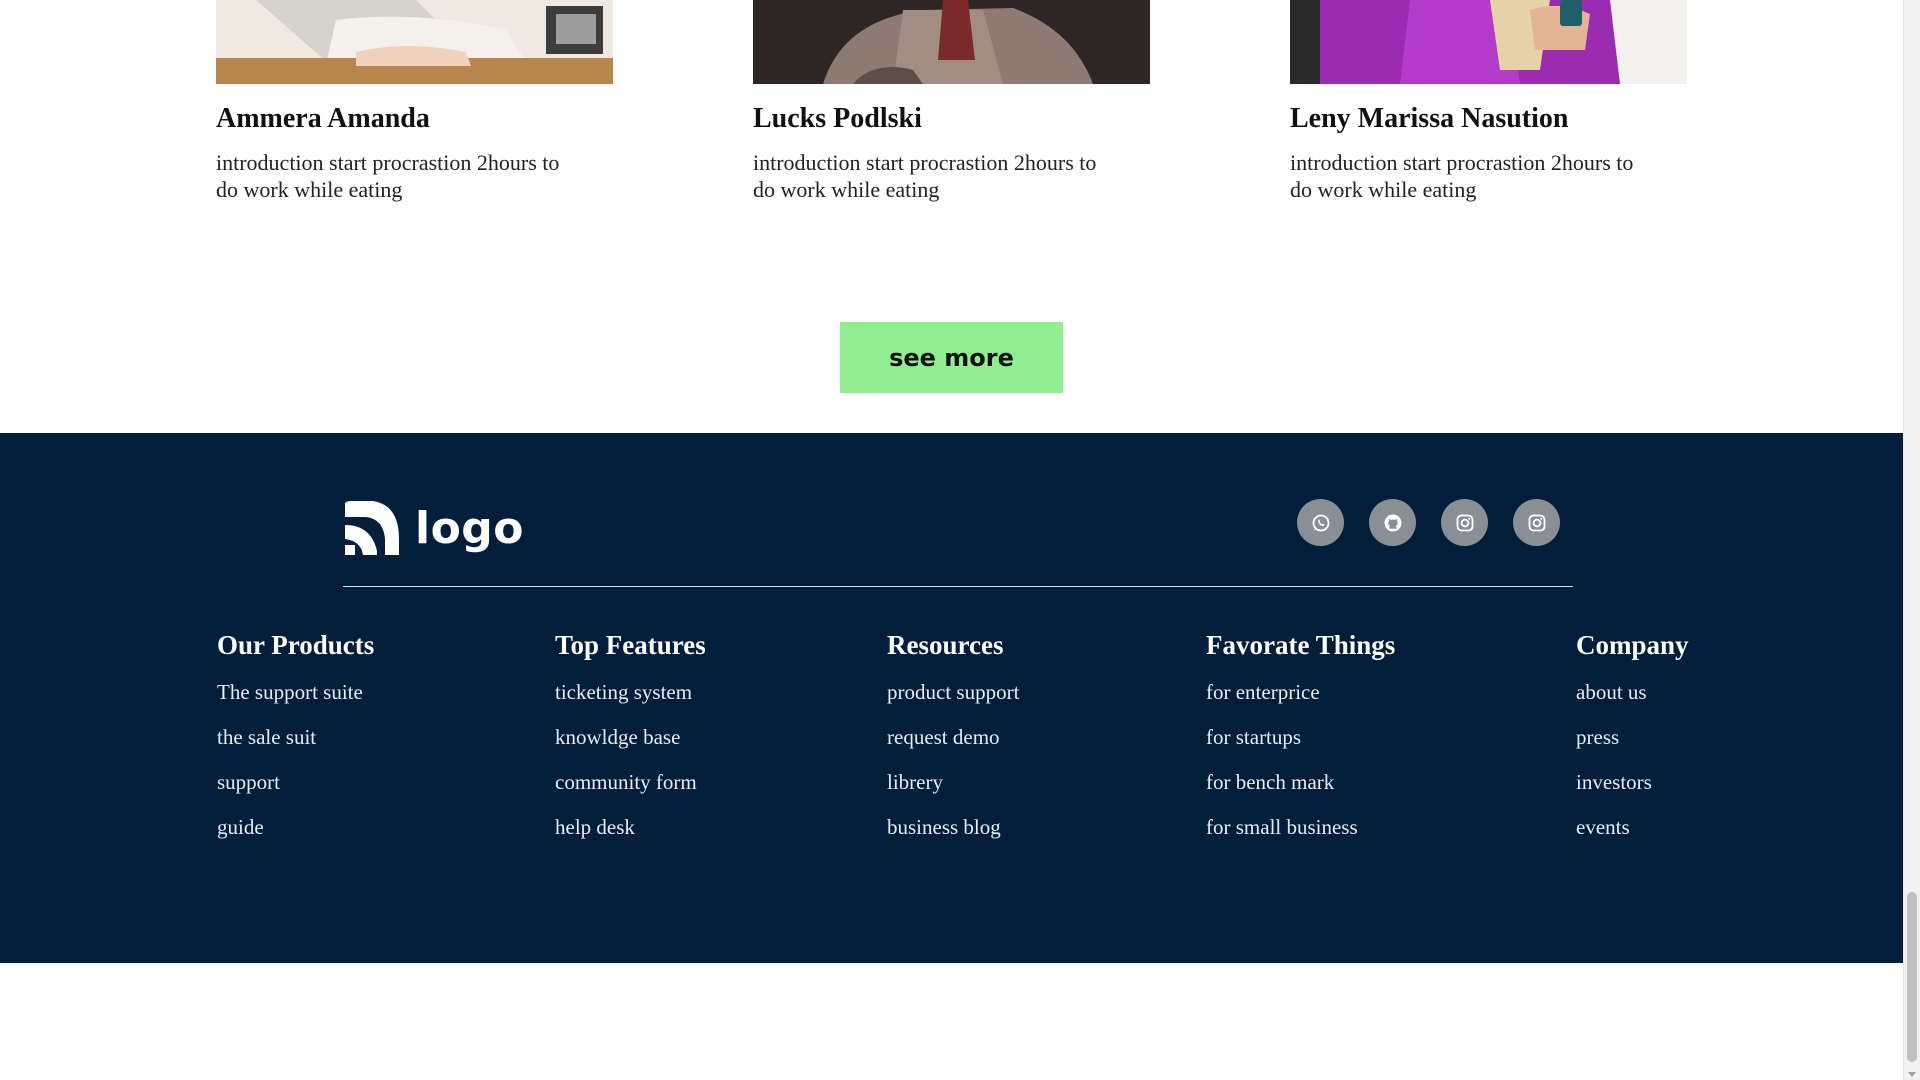 Image resolution: width=1920 pixels, height=1080 pixels. What do you see at coordinates (630, 645) in the screenshot?
I see `footer-column-title: Top Features` at bounding box center [630, 645].